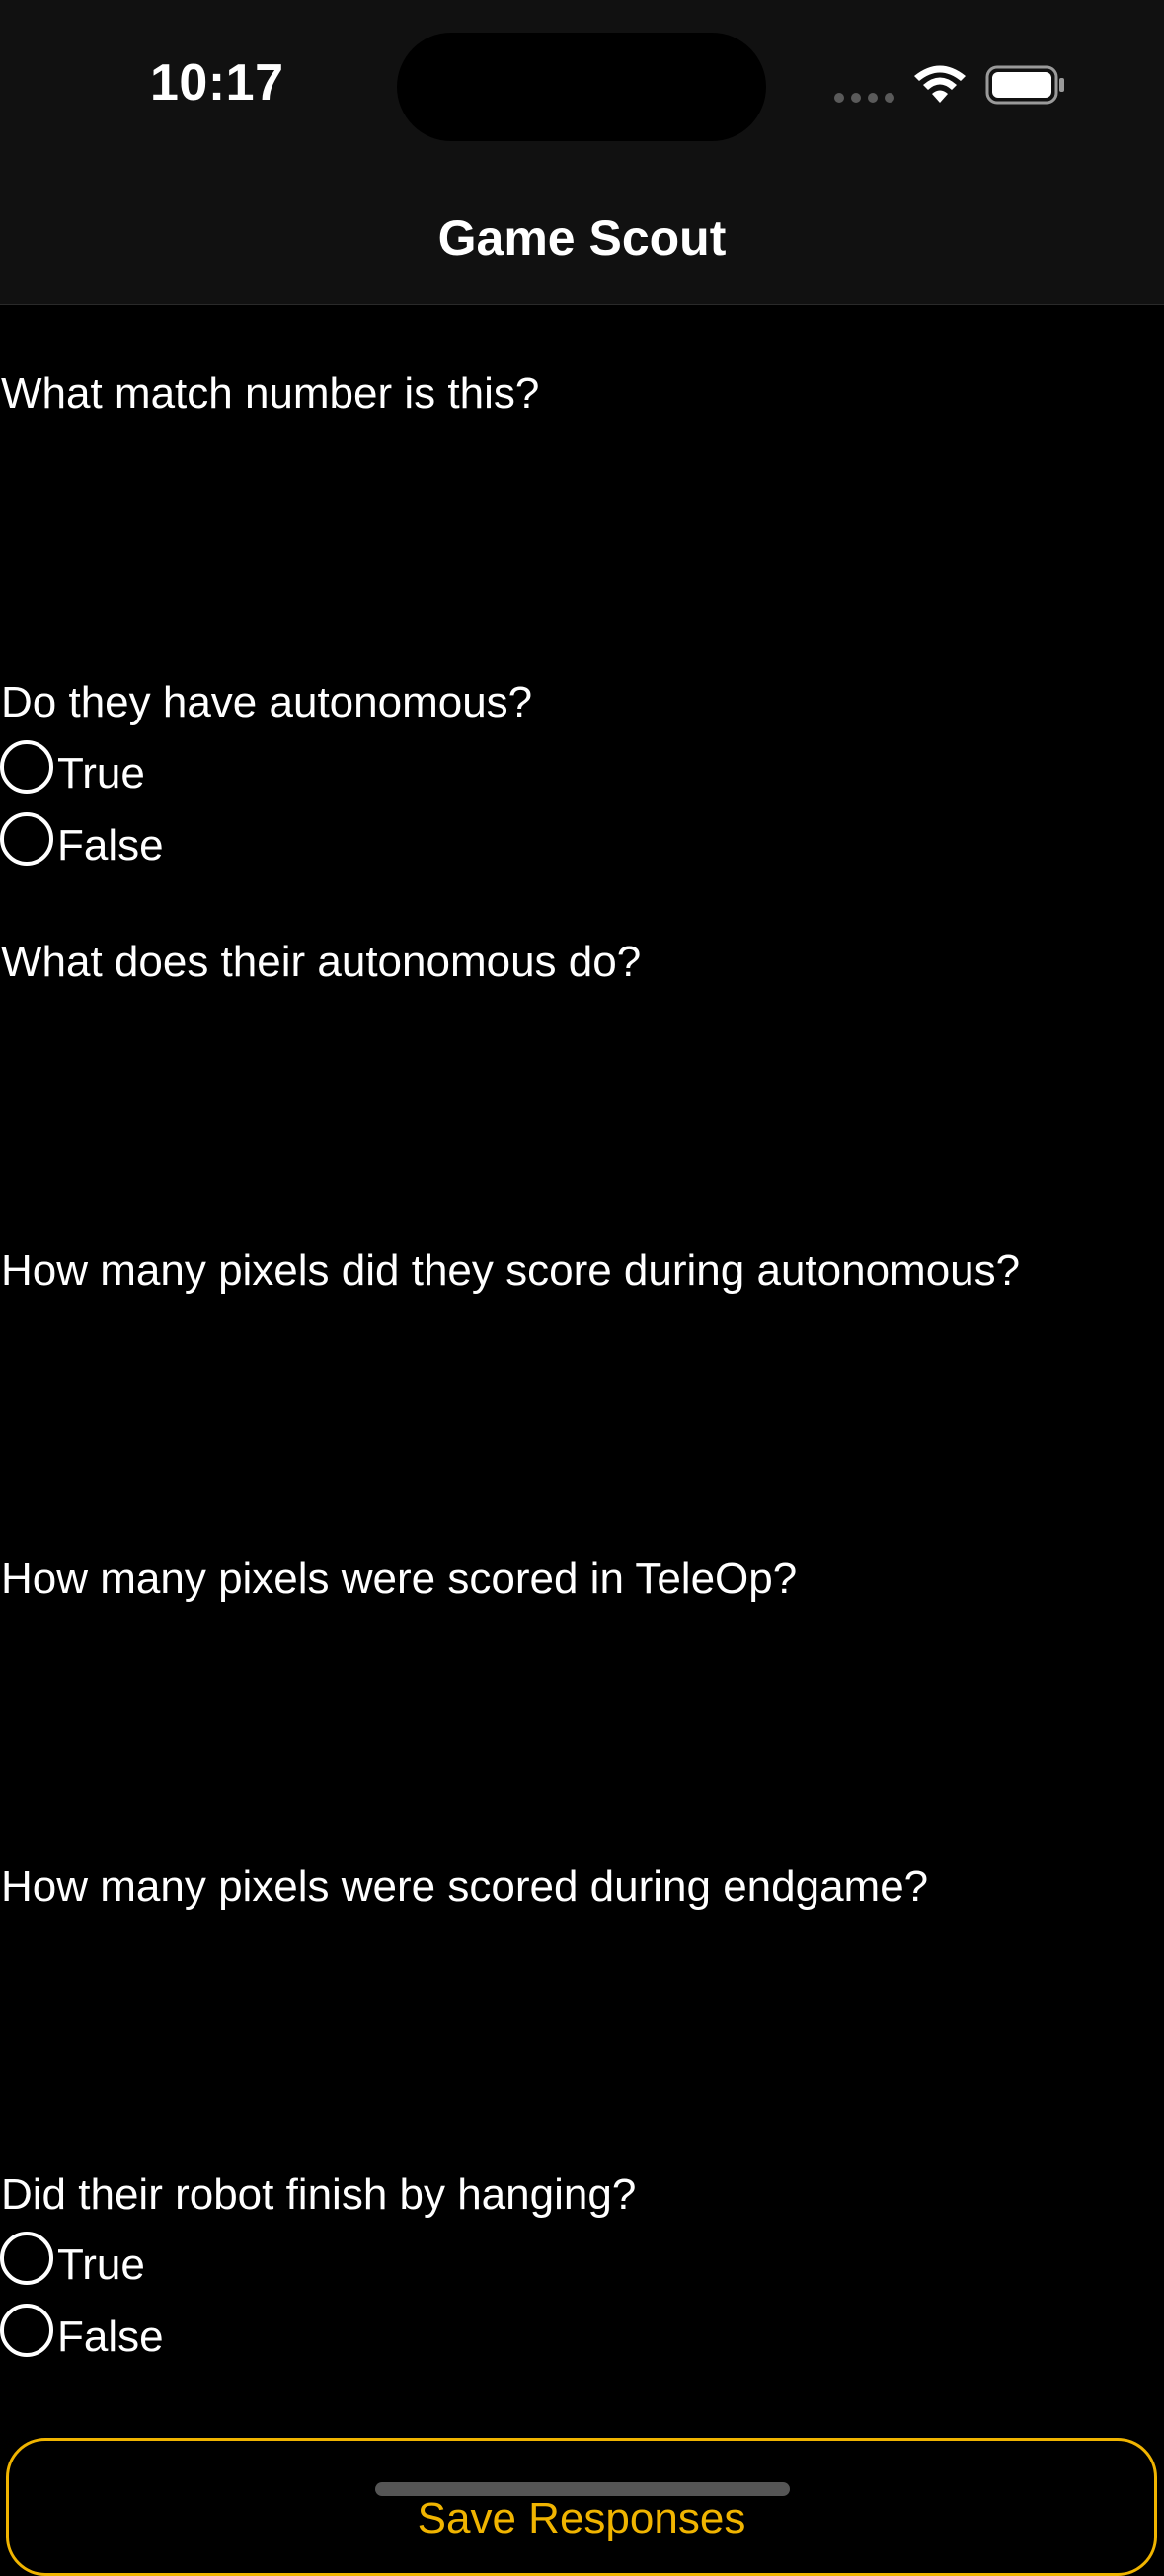 This screenshot has width=1164, height=2576. What do you see at coordinates (399, 1578) in the screenshot?
I see `question-teleop-pixels: How many pixels were scored in TeleOp?` at bounding box center [399, 1578].